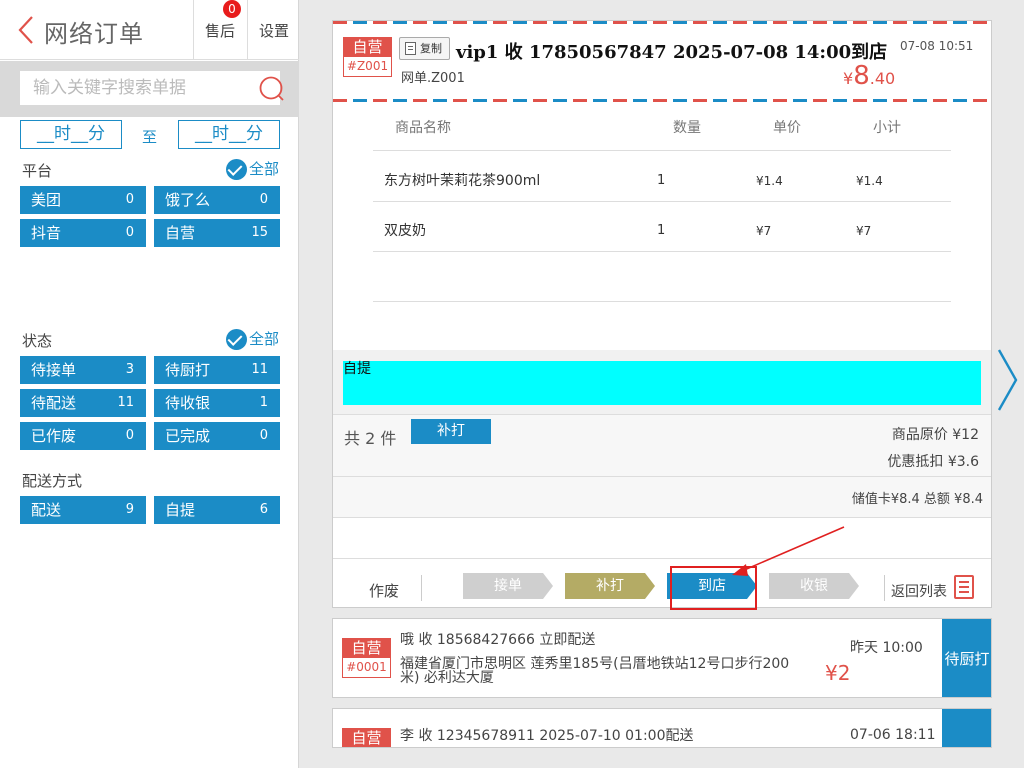 Image resolution: width=1024 pixels, height=768 pixels. I want to click on order-price: ¥8.40, so click(869, 76).